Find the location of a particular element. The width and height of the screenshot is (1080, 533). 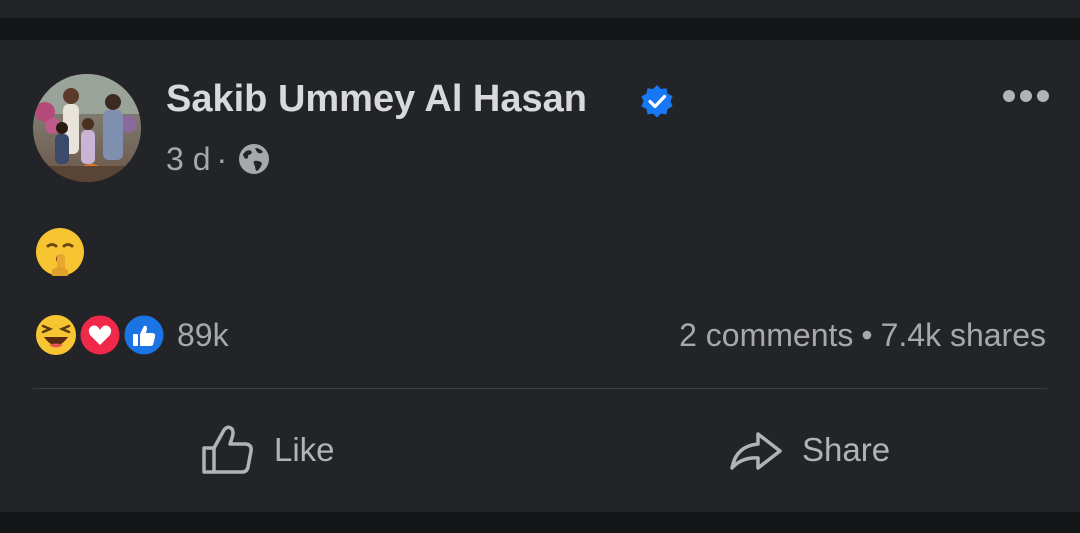

reaction-icons is located at coordinates (100, 335).